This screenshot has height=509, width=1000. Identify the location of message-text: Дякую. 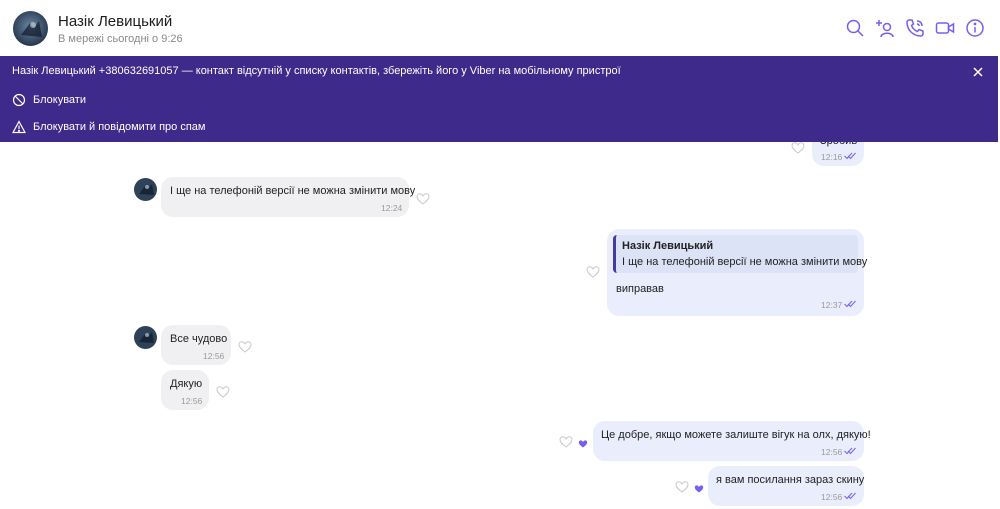
(186, 384).